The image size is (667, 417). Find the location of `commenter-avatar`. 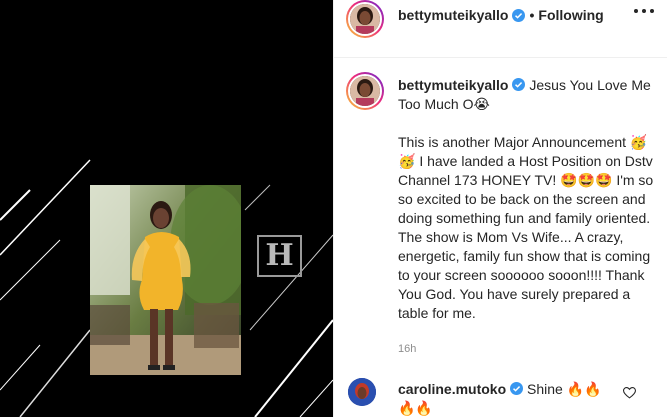

commenter-avatar is located at coordinates (362, 392).